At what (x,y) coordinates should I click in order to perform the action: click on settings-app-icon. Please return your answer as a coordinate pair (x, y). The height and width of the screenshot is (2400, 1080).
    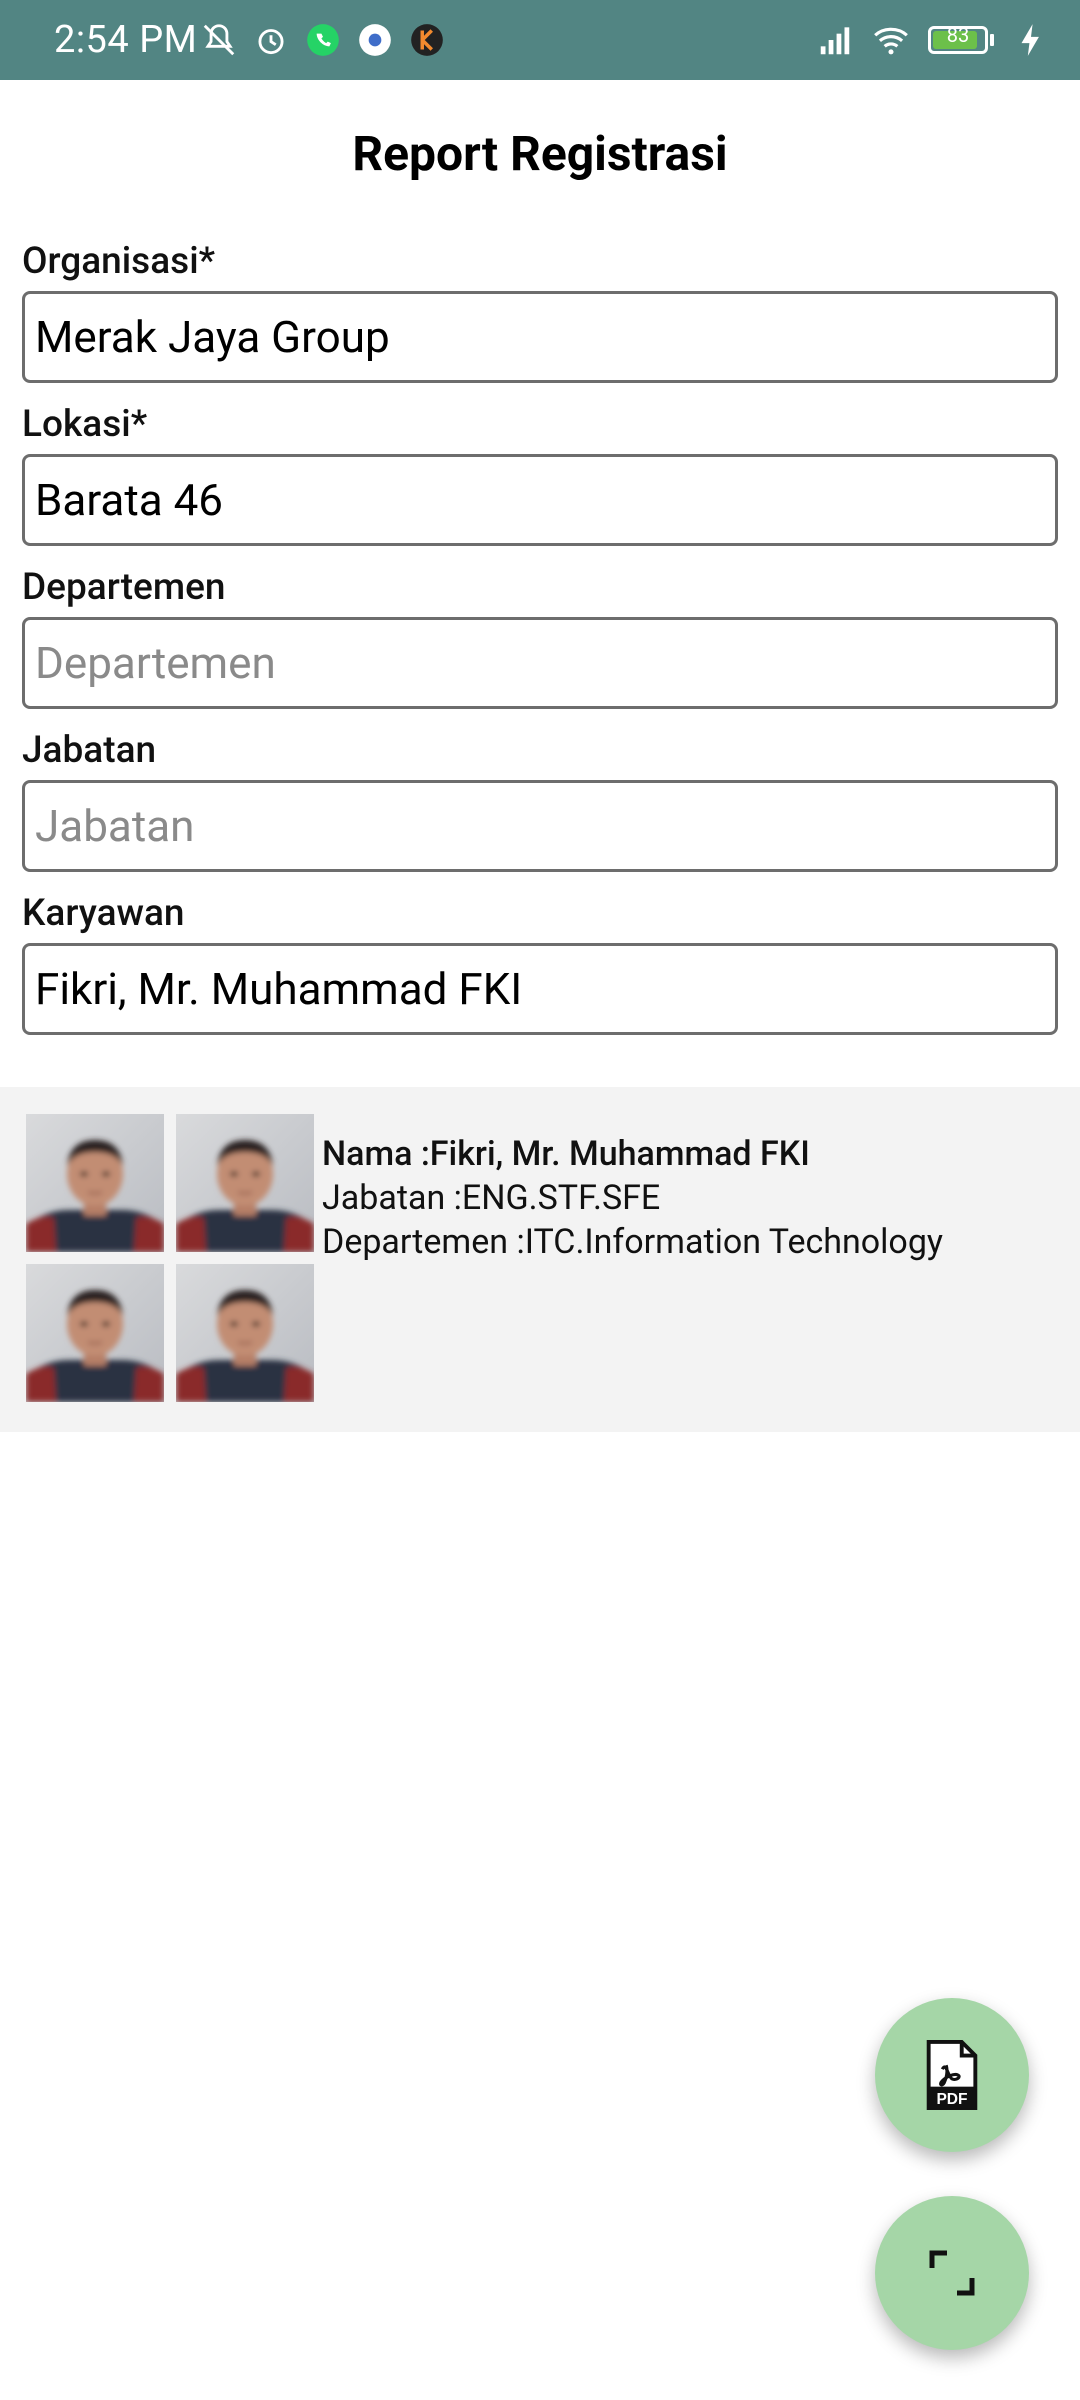
    Looking at the image, I should click on (375, 40).